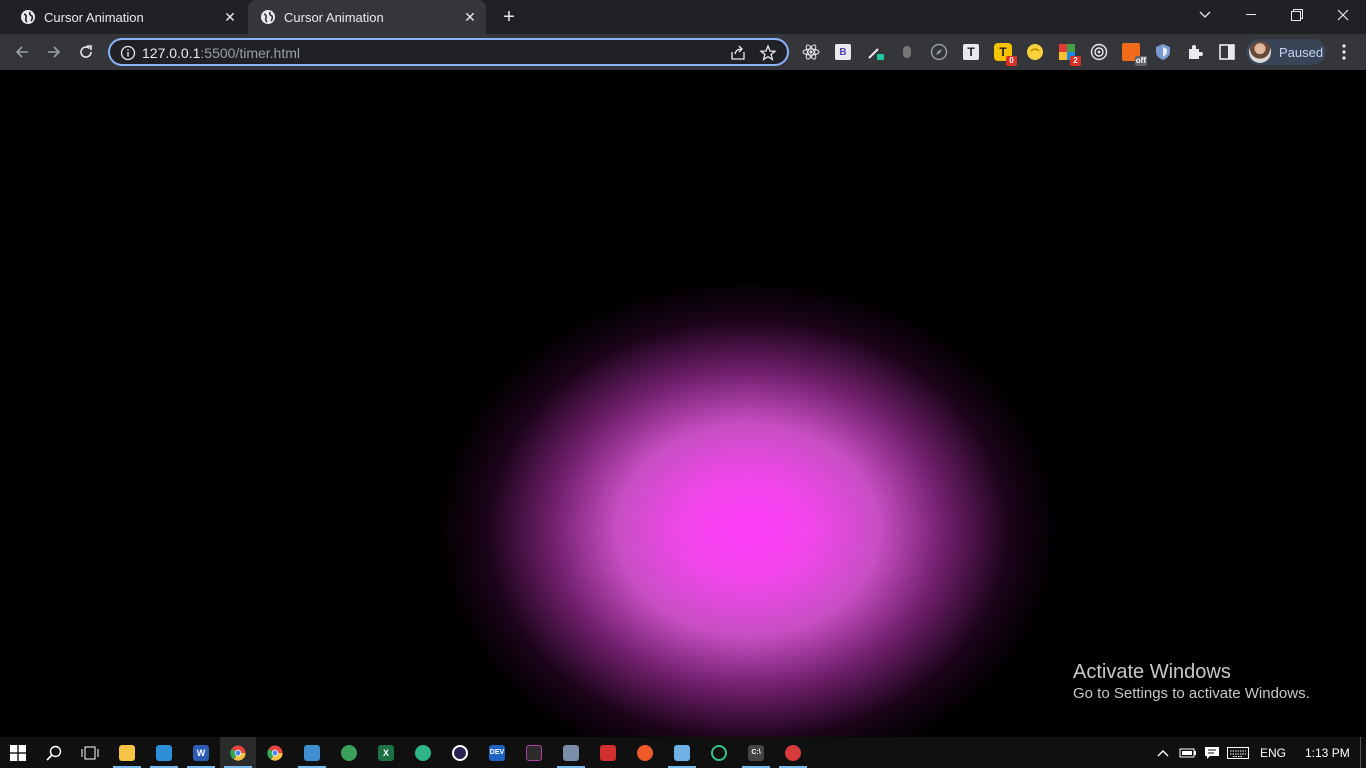  Describe the element at coordinates (86, 52) in the screenshot. I see `reload-icon` at that location.